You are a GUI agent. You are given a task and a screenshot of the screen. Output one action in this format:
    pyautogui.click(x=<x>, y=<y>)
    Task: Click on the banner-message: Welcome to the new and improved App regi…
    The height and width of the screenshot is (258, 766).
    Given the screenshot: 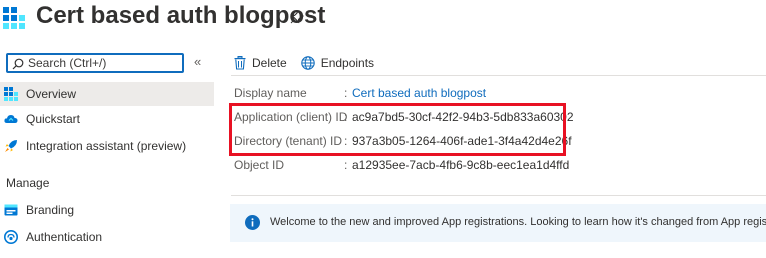 What is the action you would take?
    pyautogui.click(x=518, y=222)
    